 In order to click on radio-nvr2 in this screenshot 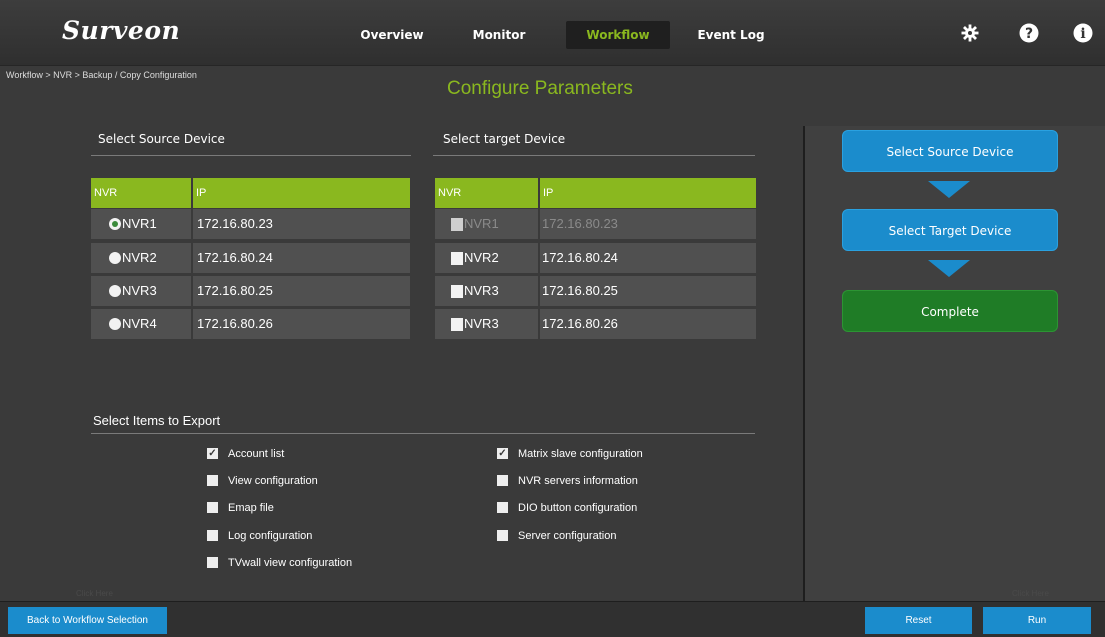, I will do `click(115, 258)`.